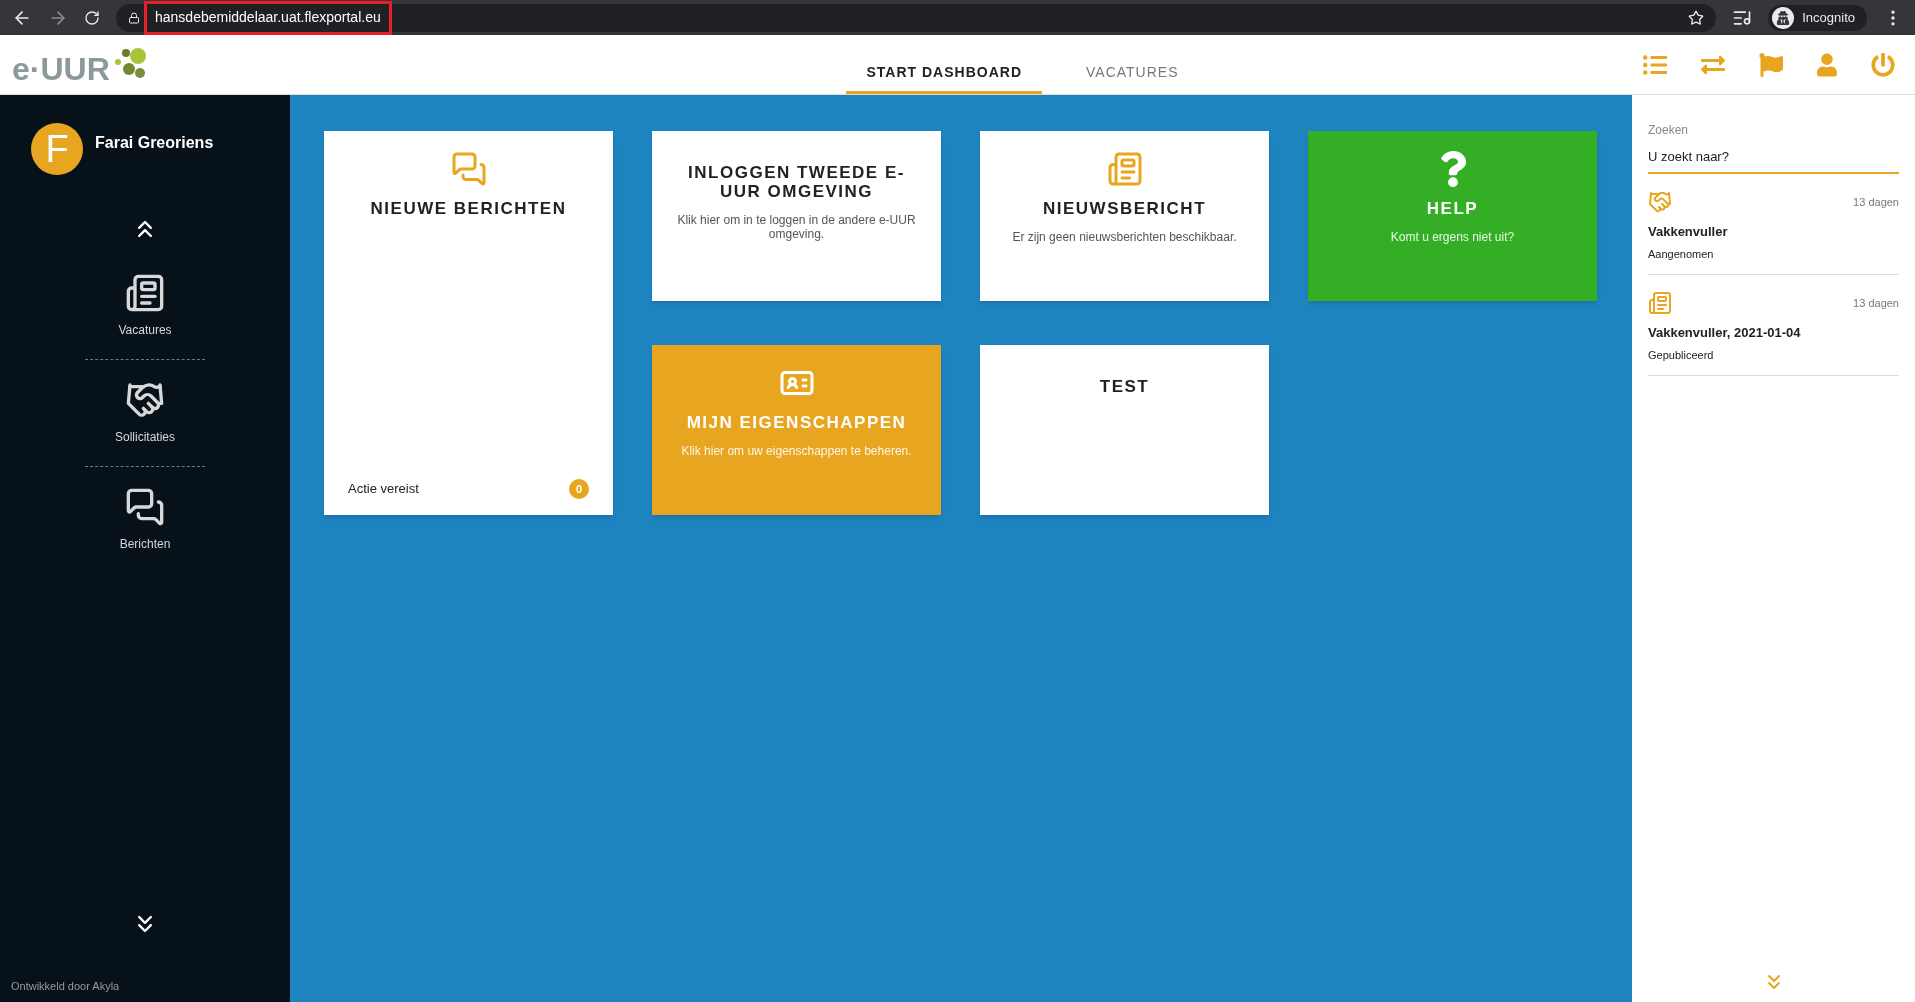  I want to click on url-text: hansdebemiddelaar.uat.flexportal.eu, so click(268, 17).